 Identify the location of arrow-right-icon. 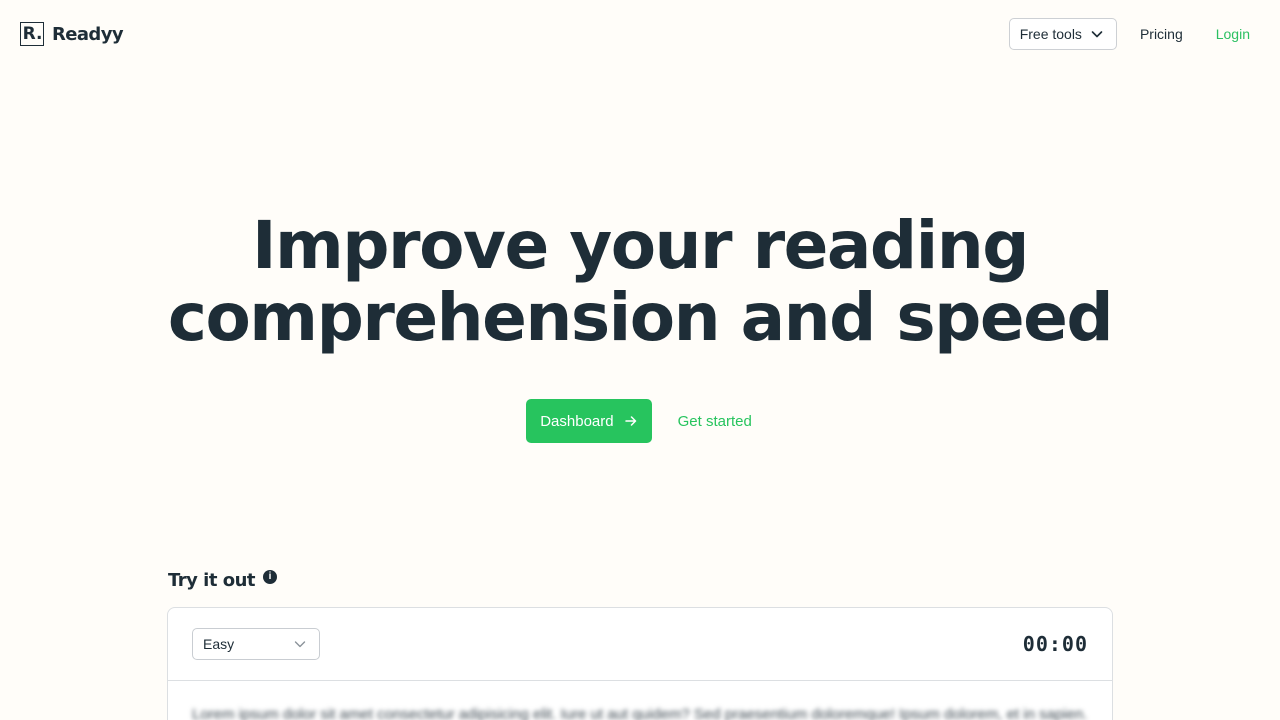
(630, 421).